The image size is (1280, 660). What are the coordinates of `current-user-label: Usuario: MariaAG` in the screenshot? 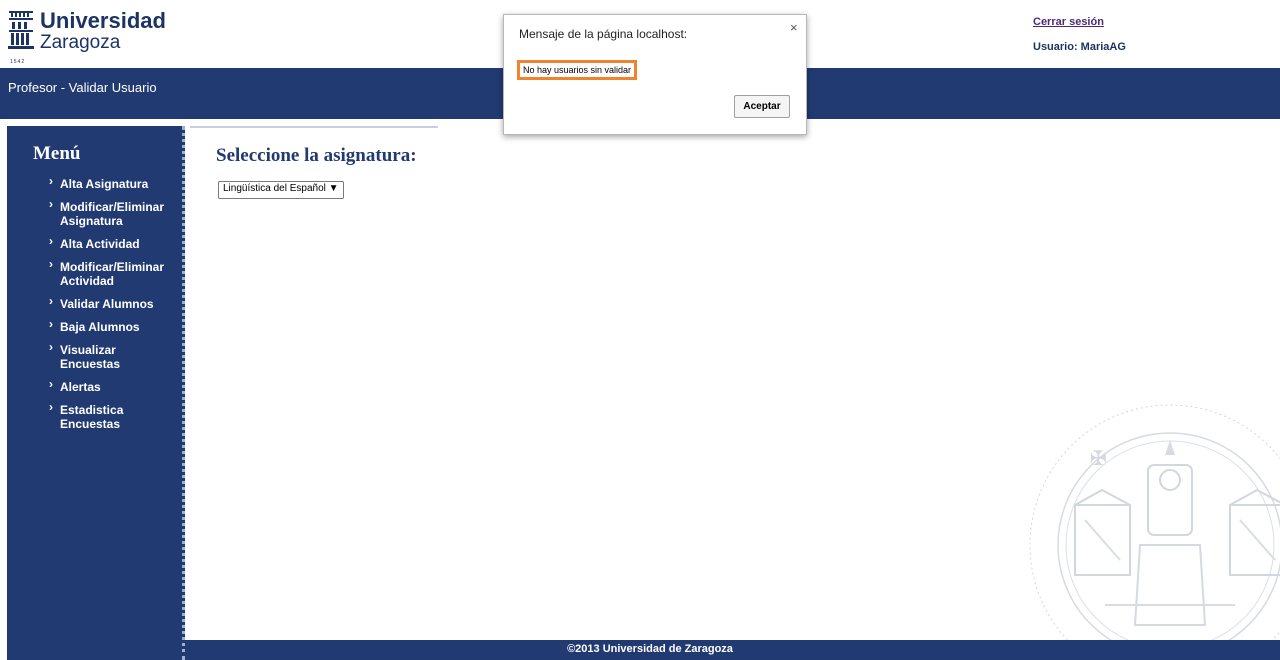 It's located at (1079, 47).